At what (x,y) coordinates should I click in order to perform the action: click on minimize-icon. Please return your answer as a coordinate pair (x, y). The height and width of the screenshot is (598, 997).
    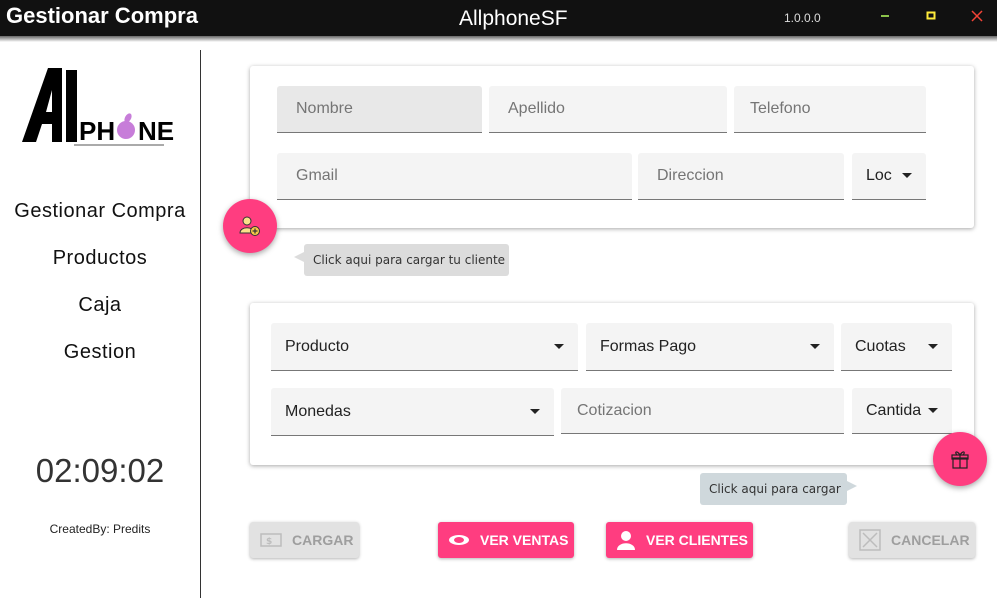
    Looking at the image, I should click on (885, 16).